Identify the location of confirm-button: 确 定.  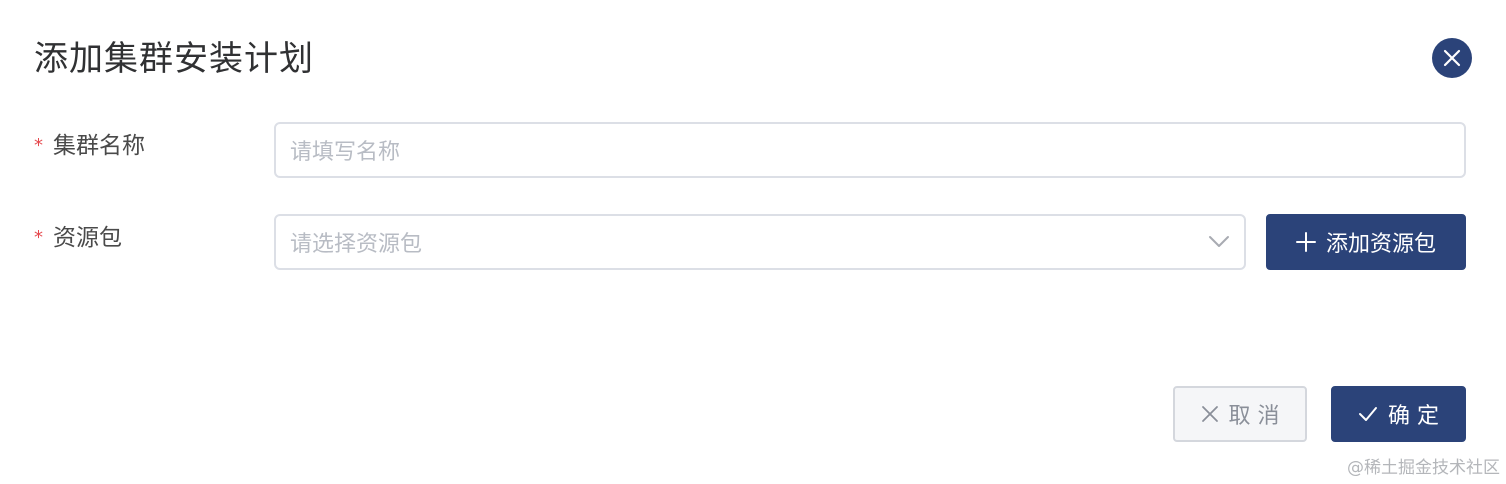
(1398, 414).